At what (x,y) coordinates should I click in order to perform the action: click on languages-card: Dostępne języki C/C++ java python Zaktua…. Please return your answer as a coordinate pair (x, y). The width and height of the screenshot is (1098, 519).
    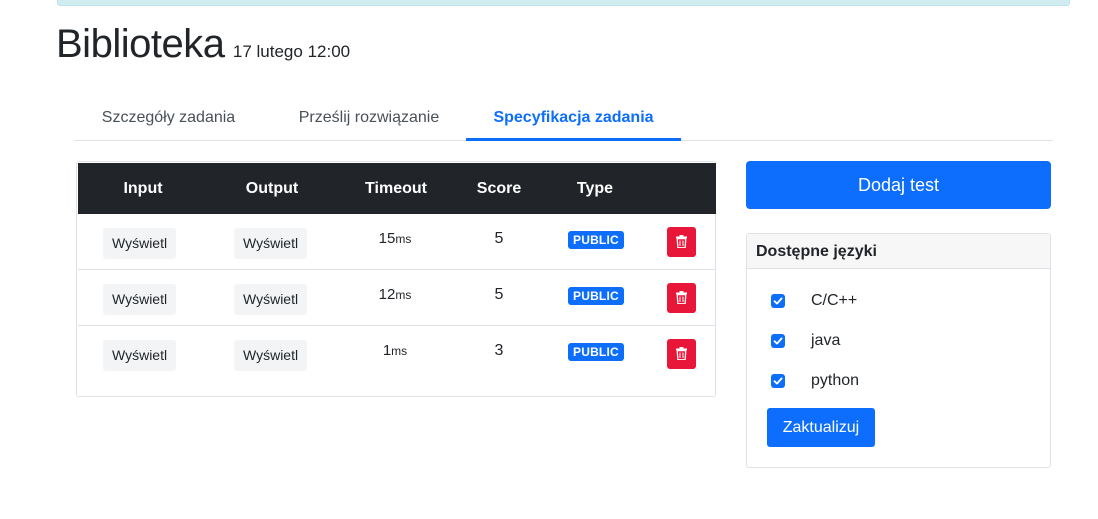
    Looking at the image, I should click on (898, 350).